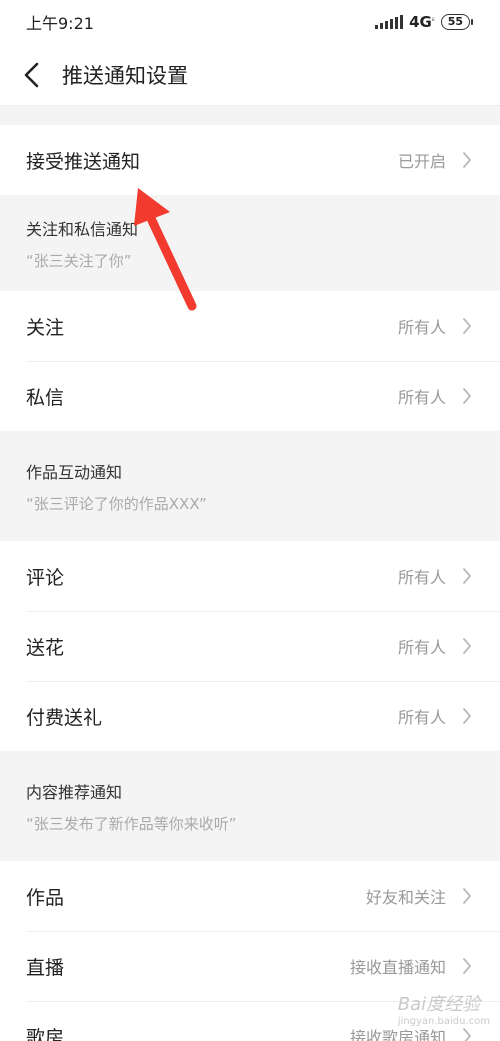 This screenshot has width=500, height=1041. I want to click on back-button, so click(31, 75).